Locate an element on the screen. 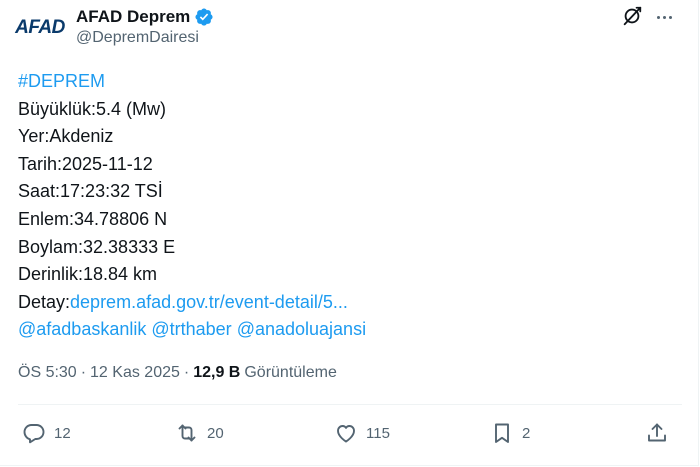 The height and width of the screenshot is (467, 700). bookmark-icon is located at coordinates (502, 433).